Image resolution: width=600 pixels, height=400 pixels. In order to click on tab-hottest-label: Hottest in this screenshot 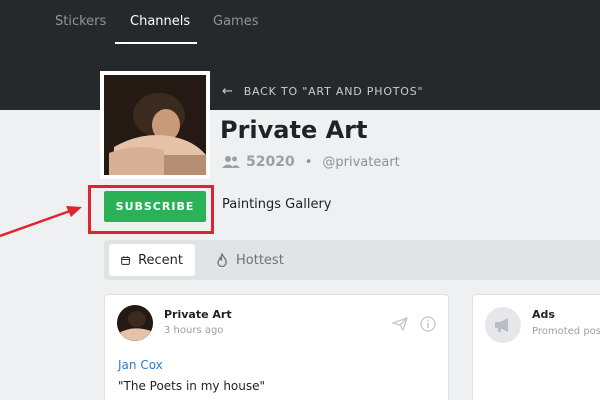, I will do `click(260, 260)`.